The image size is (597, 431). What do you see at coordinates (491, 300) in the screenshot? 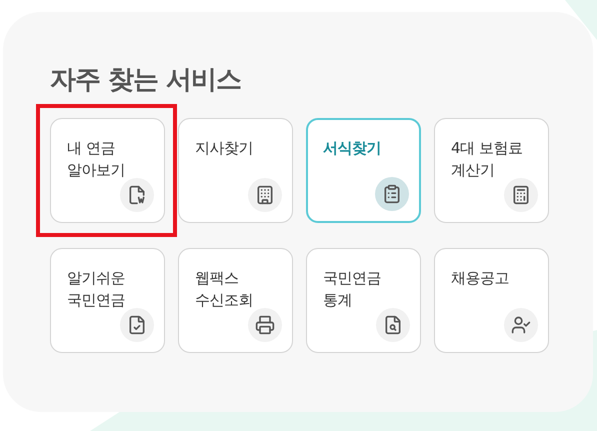
I see `service-card: 채용공고` at bounding box center [491, 300].